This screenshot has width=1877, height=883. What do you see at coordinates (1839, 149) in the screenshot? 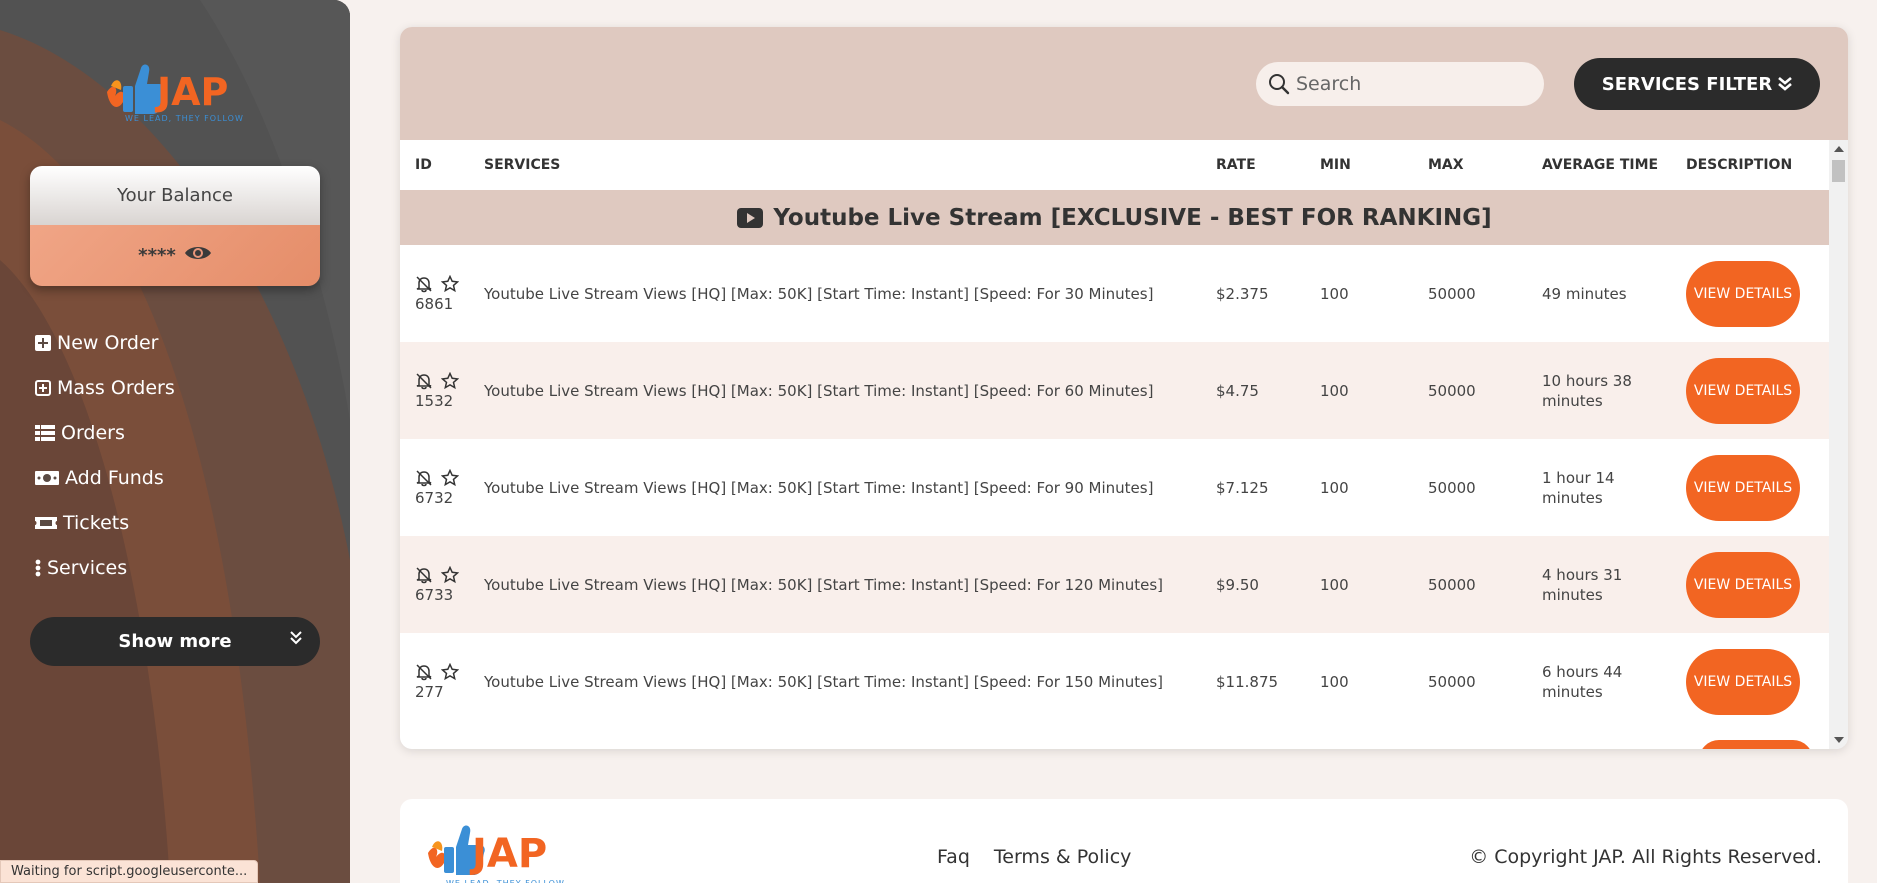
I see `scroll-up-arrow-icon` at bounding box center [1839, 149].